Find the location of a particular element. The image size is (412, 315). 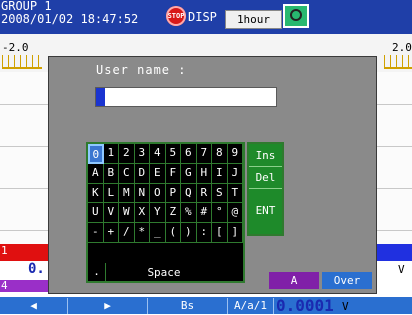

keyboard-key: Y is located at coordinates (158, 213).